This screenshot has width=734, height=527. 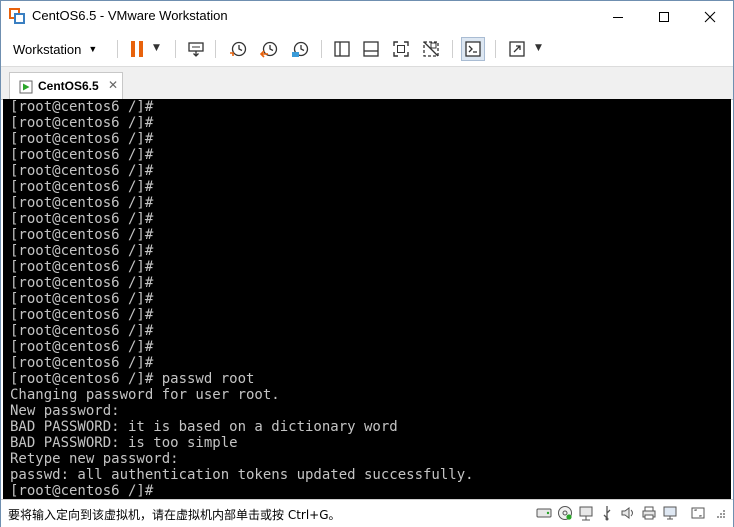 What do you see at coordinates (65, 411) in the screenshot?
I see `console-line: New password:` at bounding box center [65, 411].